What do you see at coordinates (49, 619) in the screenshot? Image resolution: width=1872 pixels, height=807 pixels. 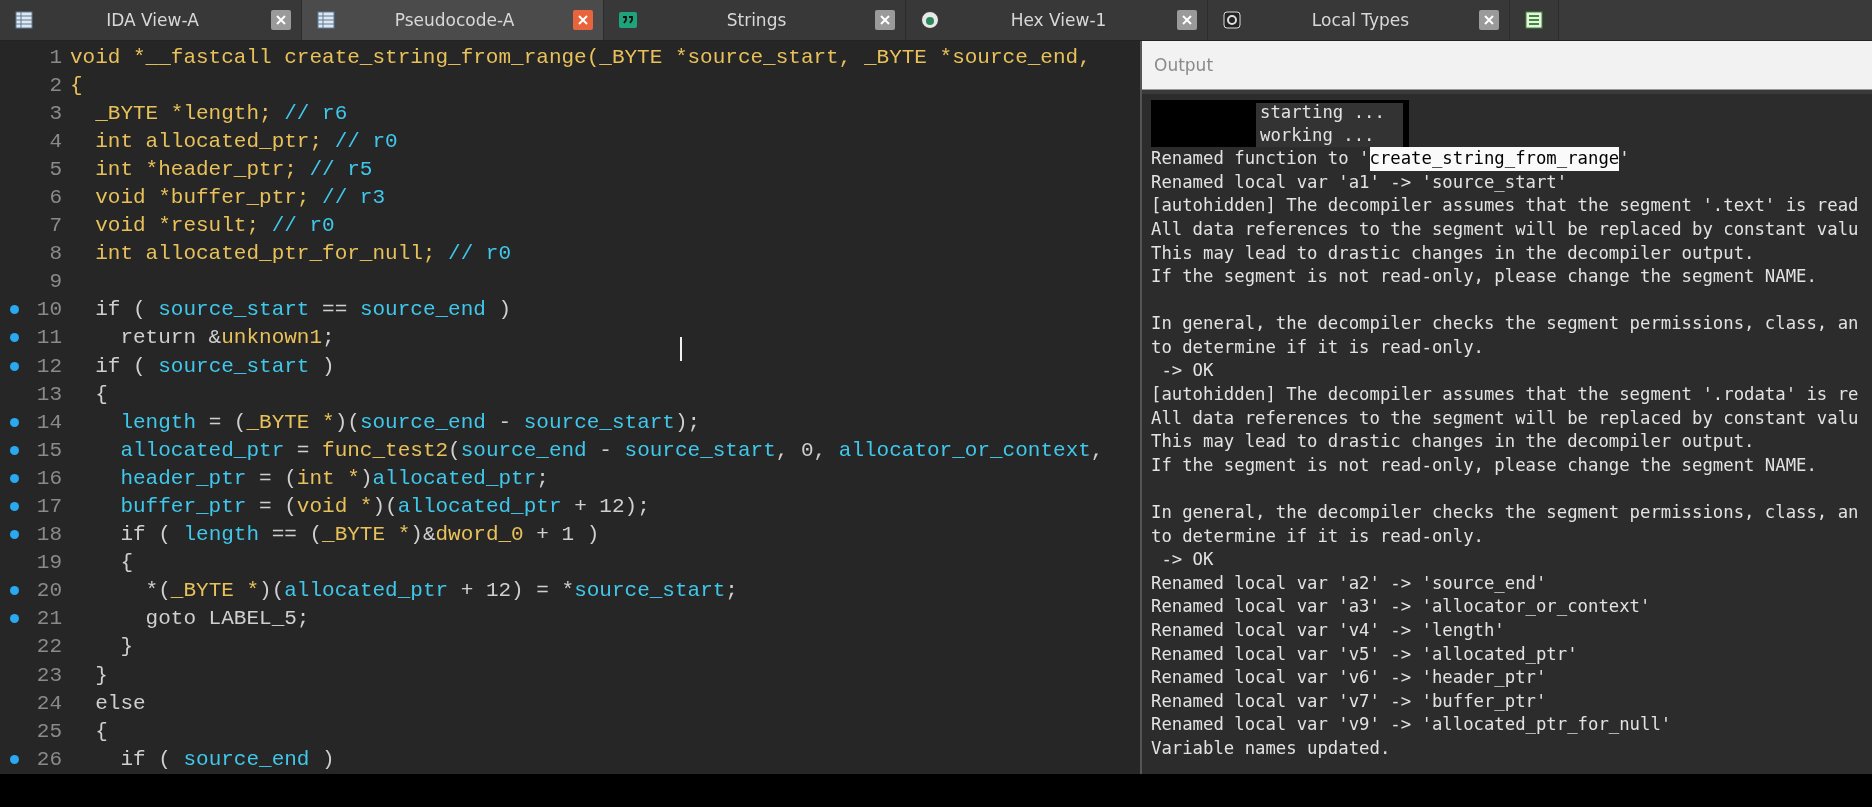 I see `line-number: 21` at bounding box center [49, 619].